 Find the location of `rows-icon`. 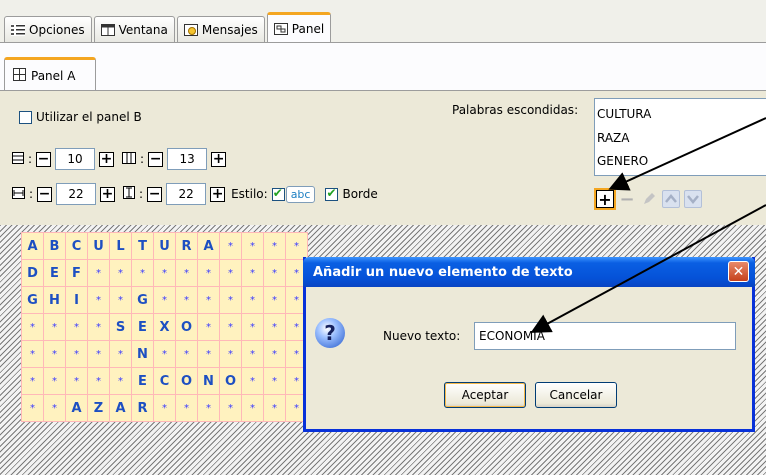

rows-icon is located at coordinates (18, 159).